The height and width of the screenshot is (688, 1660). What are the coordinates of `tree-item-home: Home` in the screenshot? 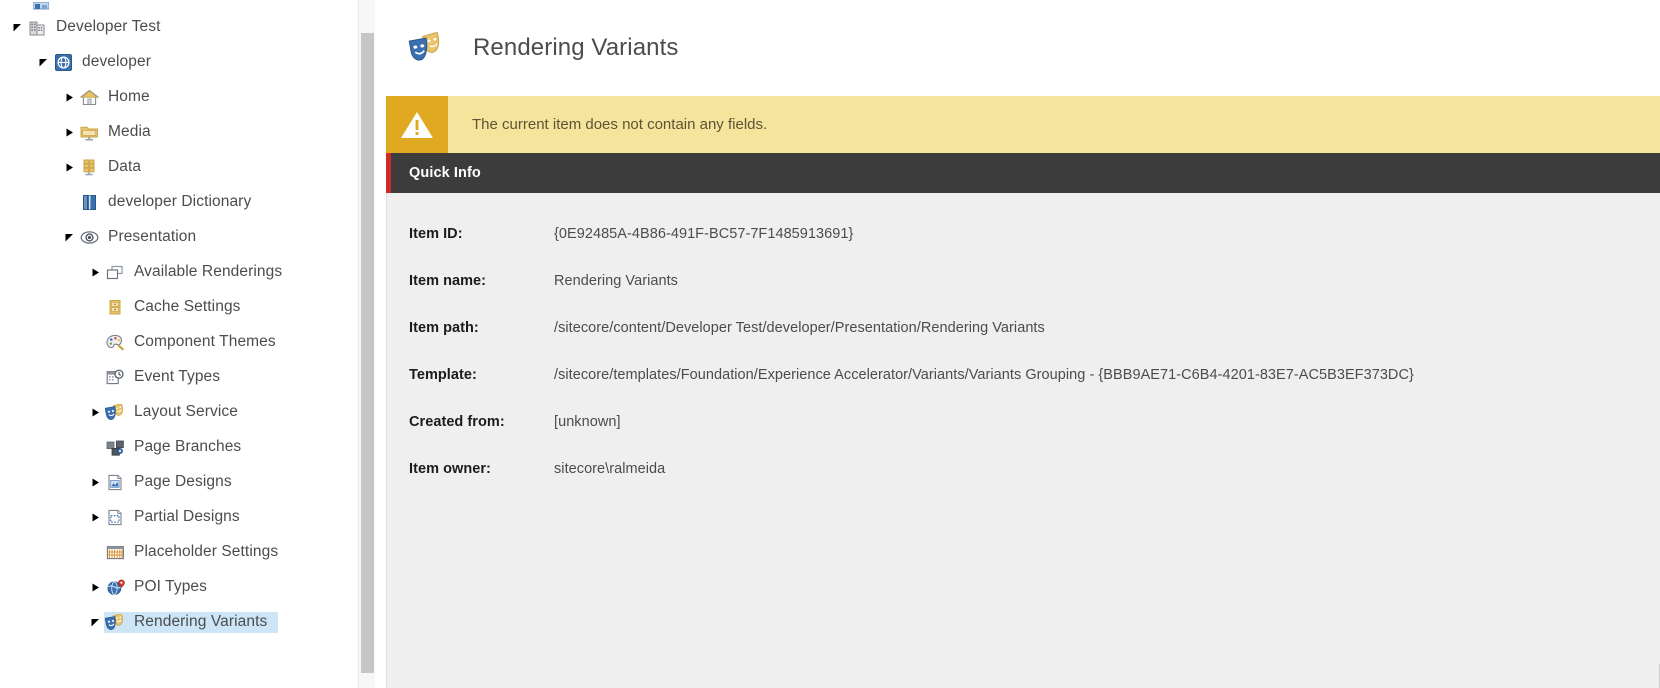 It's located at (187, 97).